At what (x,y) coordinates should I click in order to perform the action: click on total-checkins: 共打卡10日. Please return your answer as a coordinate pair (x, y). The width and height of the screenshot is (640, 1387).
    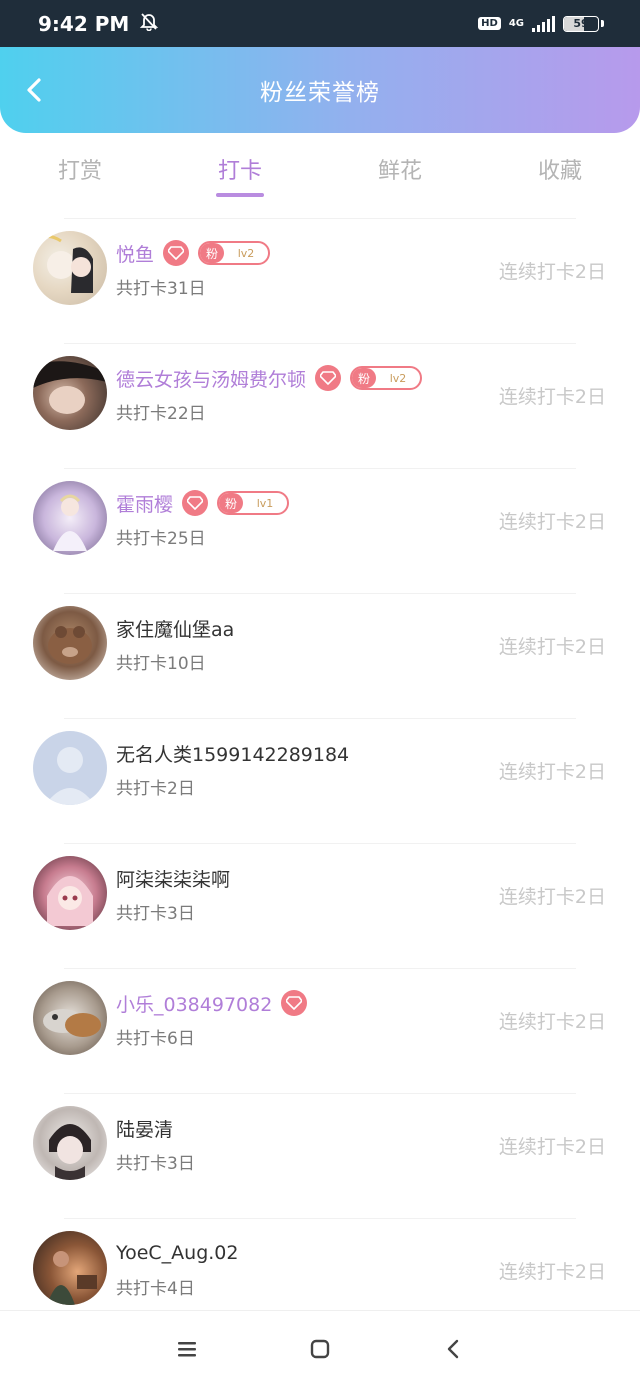
    Looking at the image, I should click on (161, 664).